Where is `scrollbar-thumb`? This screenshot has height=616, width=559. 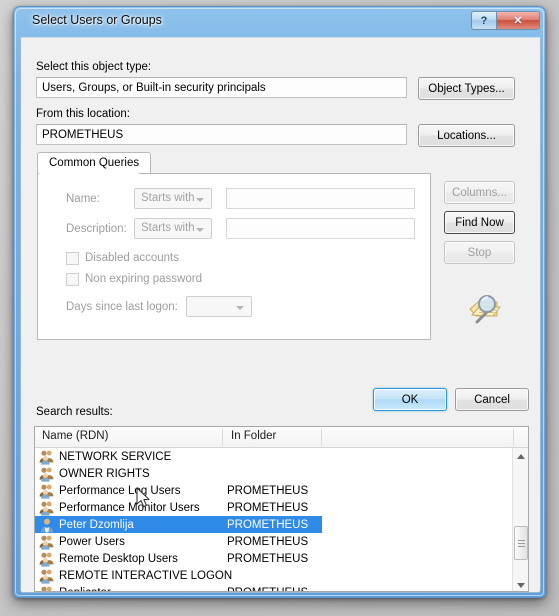 scrollbar-thumb is located at coordinates (521, 543).